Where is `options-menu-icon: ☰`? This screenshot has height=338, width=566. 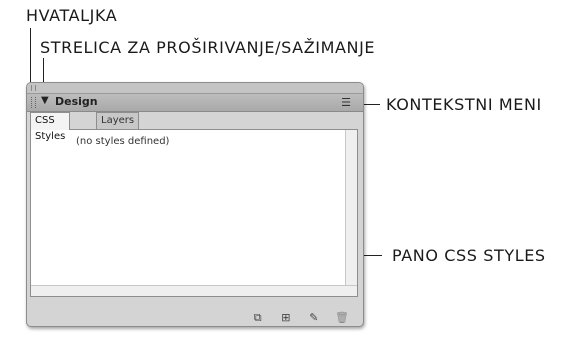 options-menu-icon: ☰ is located at coordinates (346, 102).